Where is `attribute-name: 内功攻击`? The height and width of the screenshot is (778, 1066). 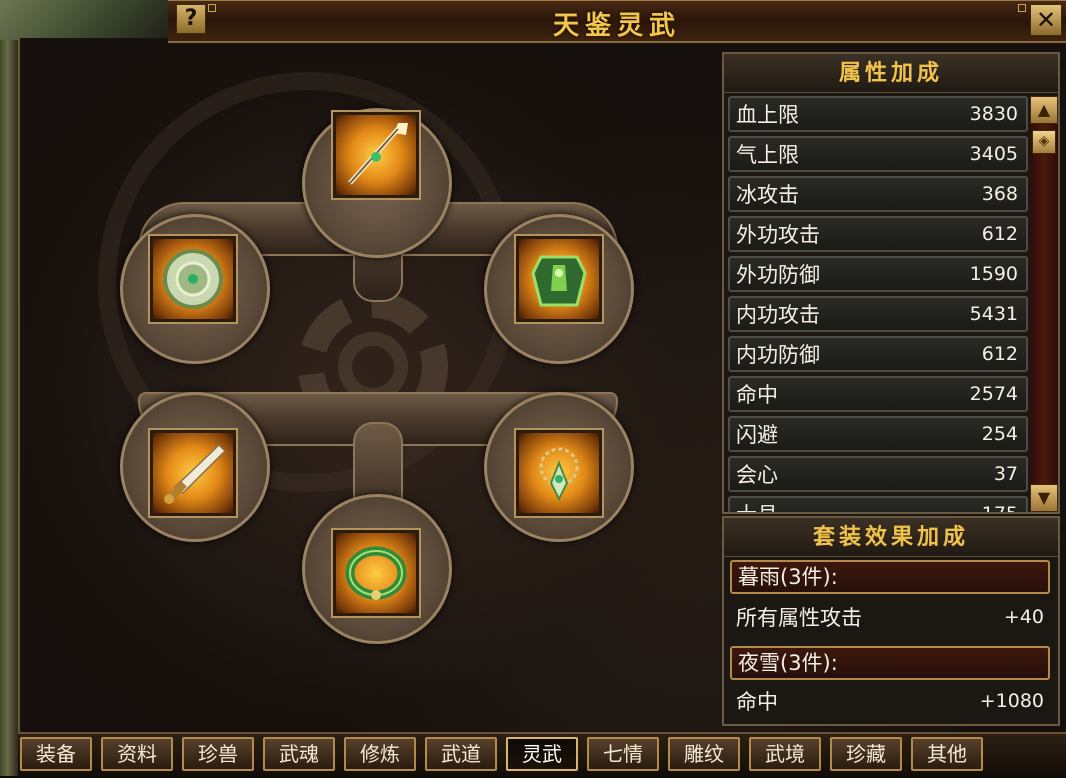 attribute-name: 内功攻击 is located at coordinates (778, 315).